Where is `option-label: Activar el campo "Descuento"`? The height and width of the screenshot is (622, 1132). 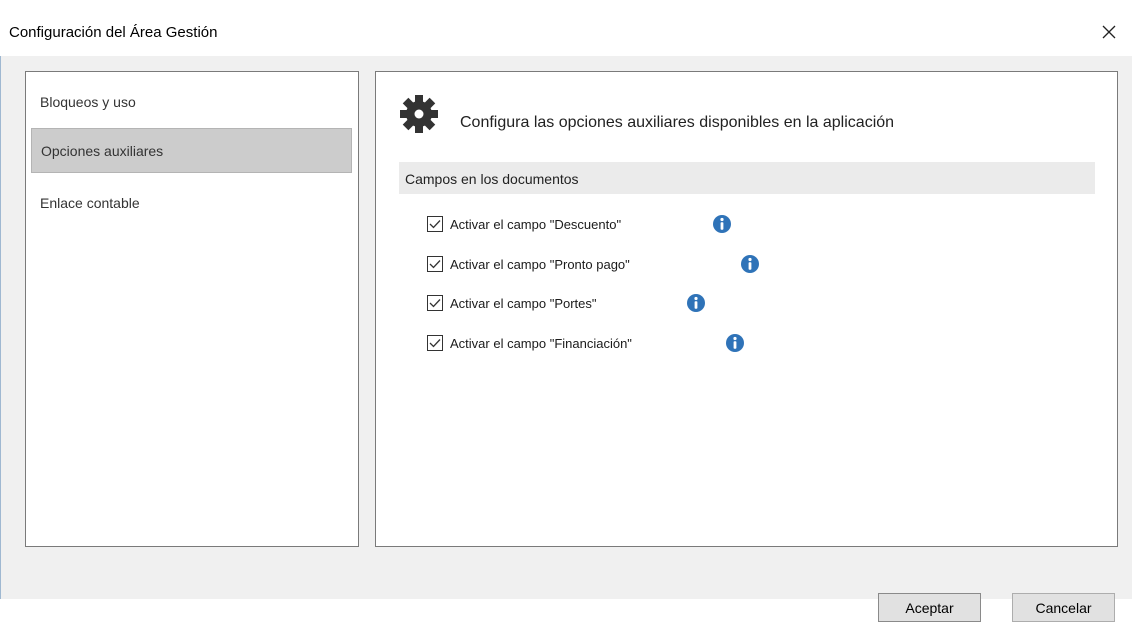 option-label: Activar el campo "Descuento" is located at coordinates (535, 224).